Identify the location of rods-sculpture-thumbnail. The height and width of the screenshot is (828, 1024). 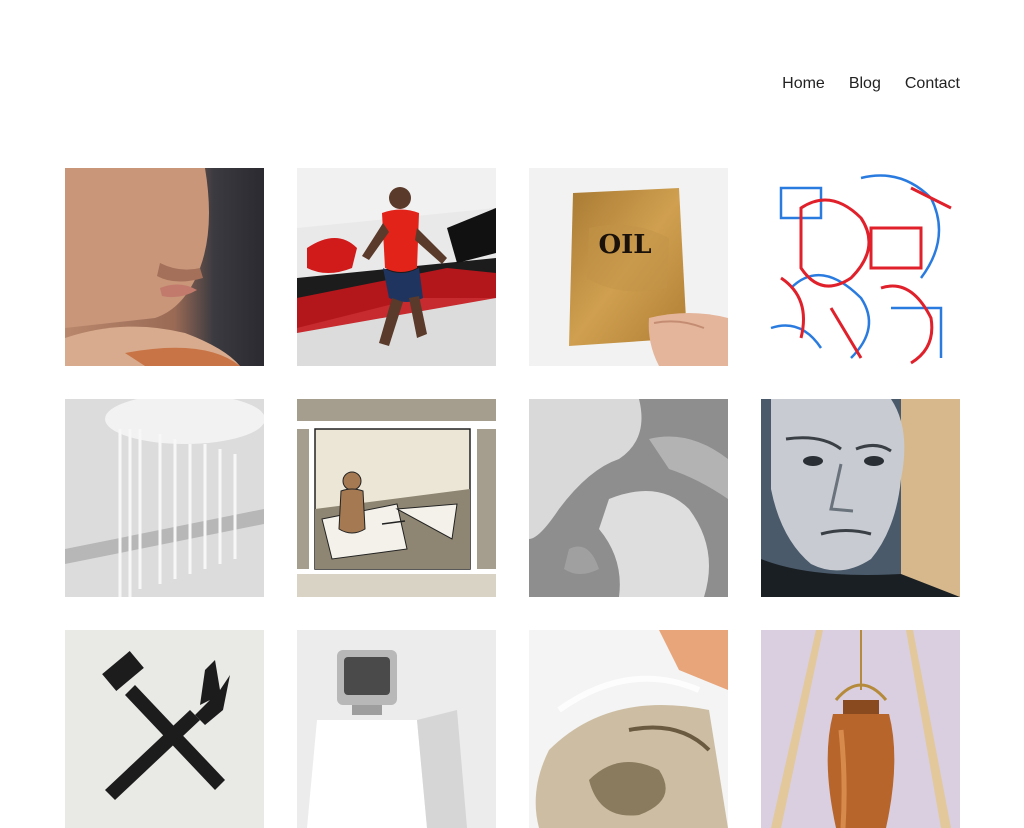
(164, 498).